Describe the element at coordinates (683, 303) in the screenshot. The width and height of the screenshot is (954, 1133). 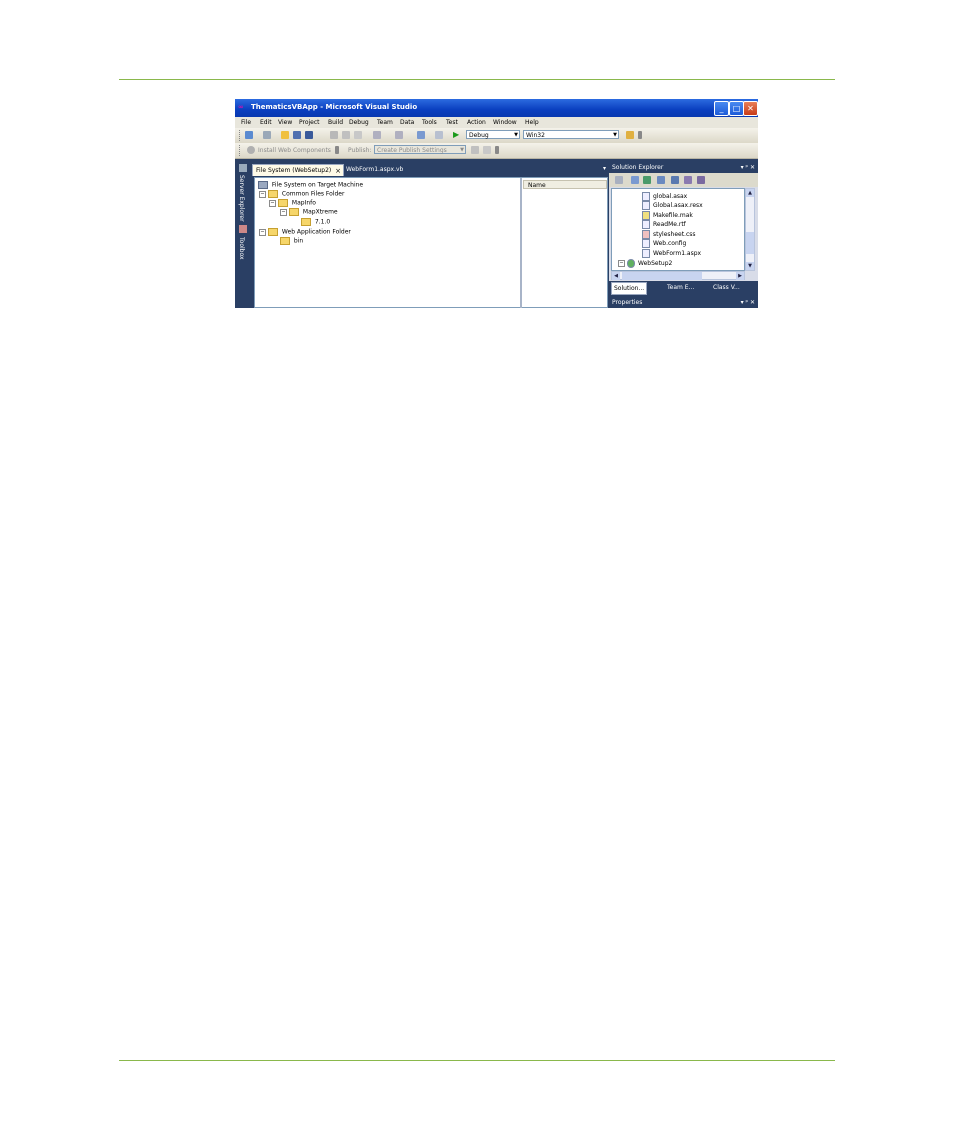
I see `properties-header: Properties ▾ ᵖ ✕` at that location.